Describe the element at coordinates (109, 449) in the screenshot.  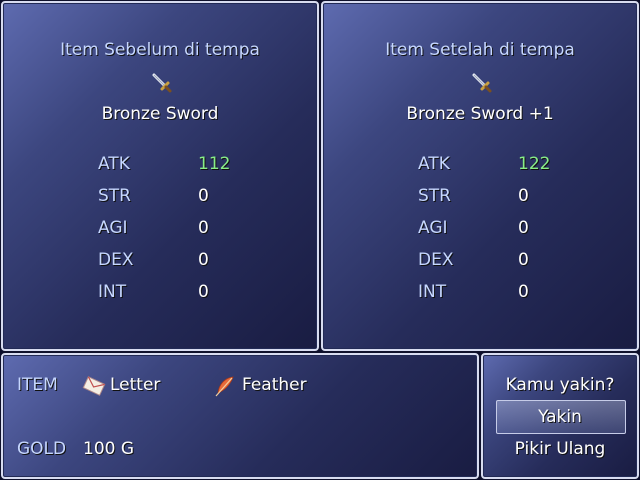
I see `gold-value: 100 G` at that location.